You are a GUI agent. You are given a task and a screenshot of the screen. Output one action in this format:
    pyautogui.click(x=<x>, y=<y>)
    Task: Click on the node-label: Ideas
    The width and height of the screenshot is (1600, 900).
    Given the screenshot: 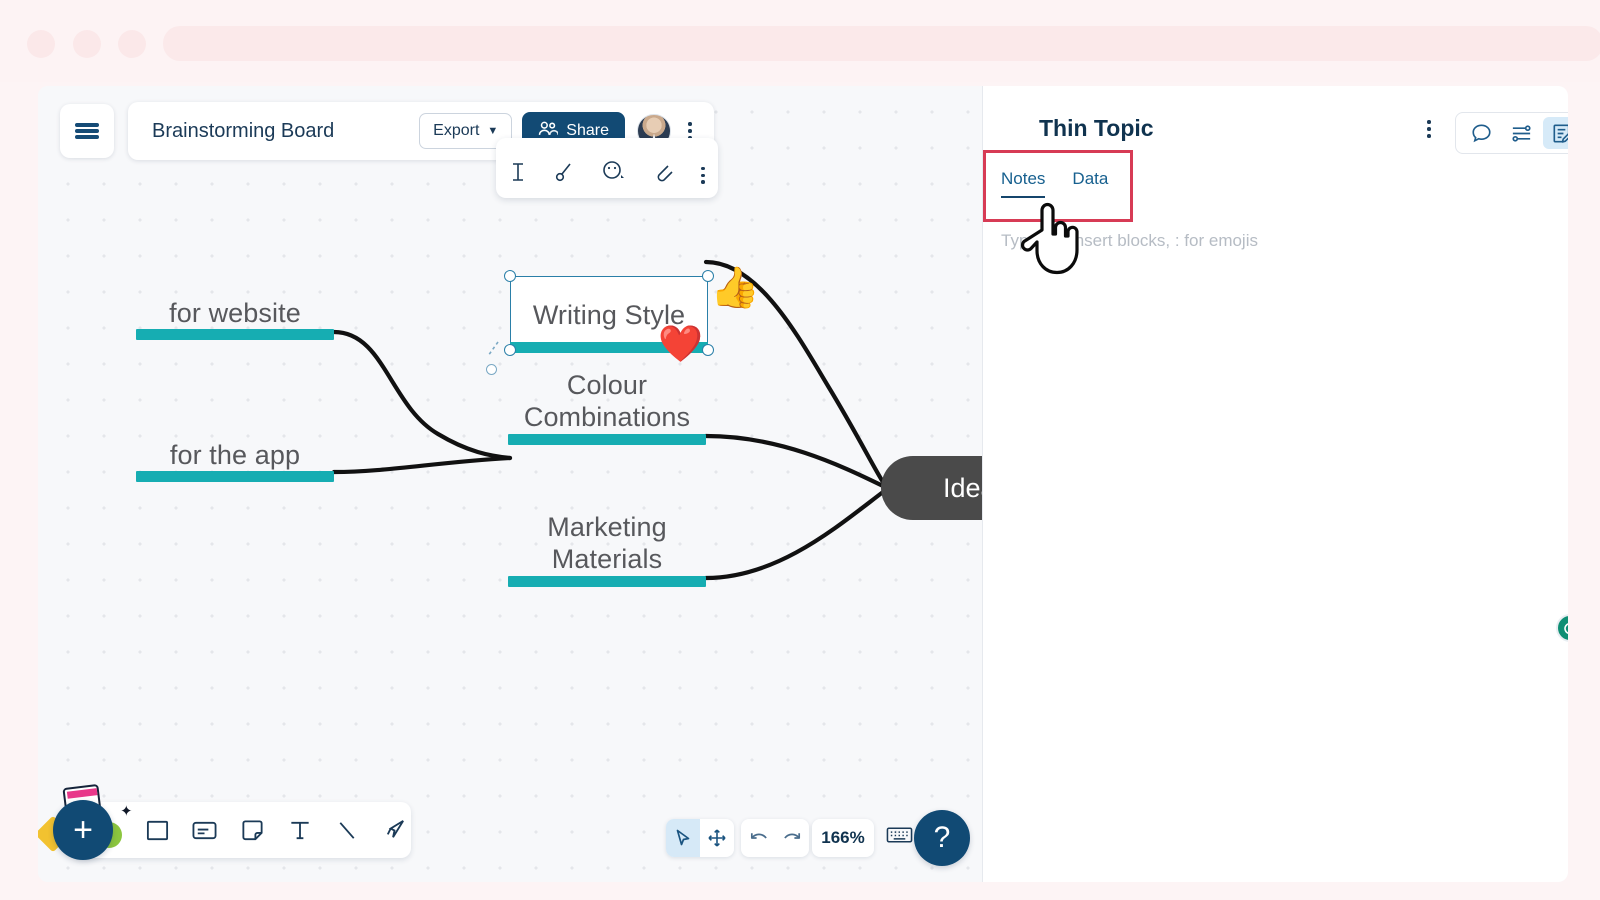 What is the action you would take?
    pyautogui.click(x=962, y=487)
    